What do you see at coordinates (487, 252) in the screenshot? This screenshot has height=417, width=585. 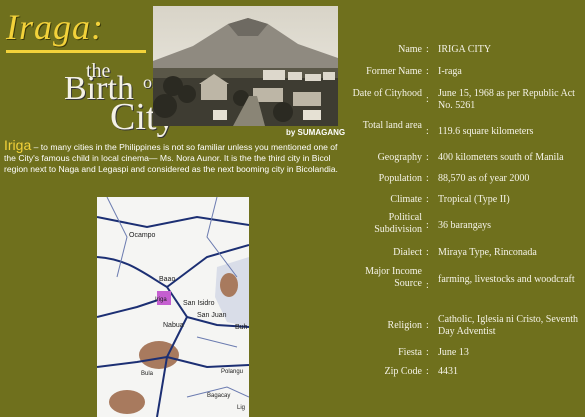 I see `info-value: Miraya Type, Rinconada` at bounding box center [487, 252].